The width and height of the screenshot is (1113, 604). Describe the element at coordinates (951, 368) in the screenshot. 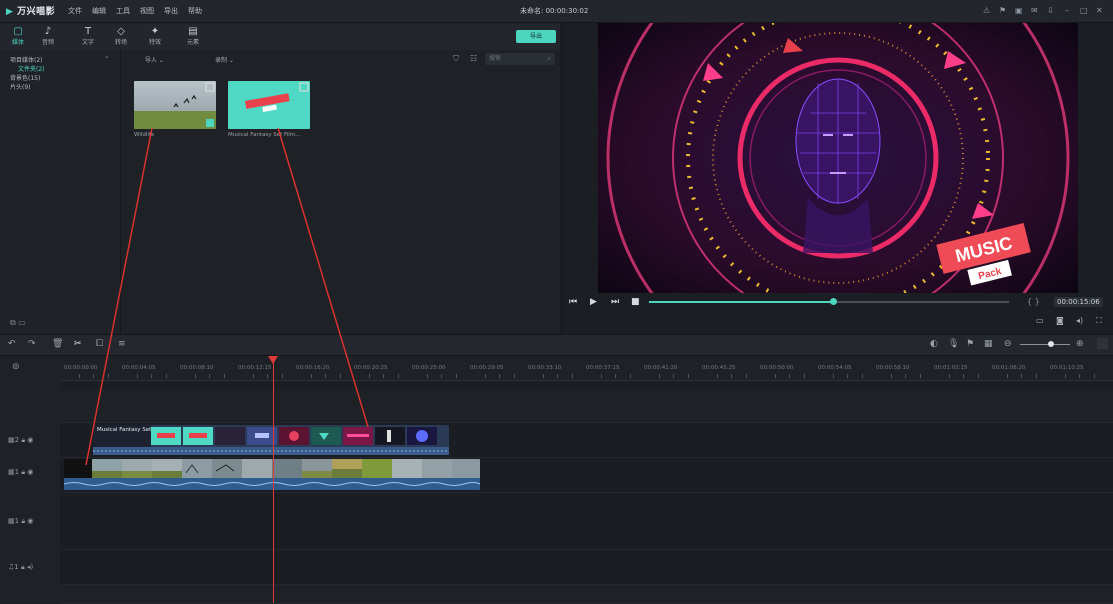

I see `ruler-tick-label: 00:01:02:15` at that location.